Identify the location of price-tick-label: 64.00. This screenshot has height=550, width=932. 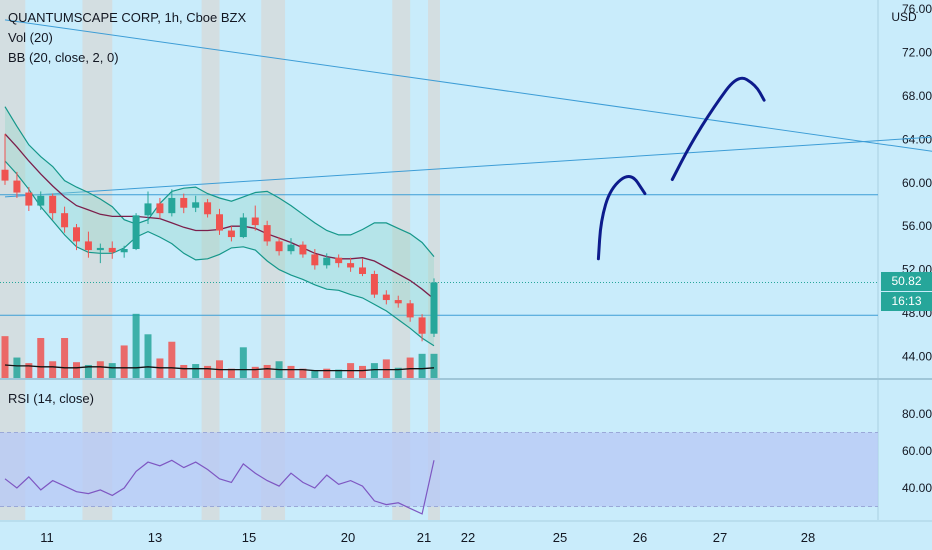
(917, 139).